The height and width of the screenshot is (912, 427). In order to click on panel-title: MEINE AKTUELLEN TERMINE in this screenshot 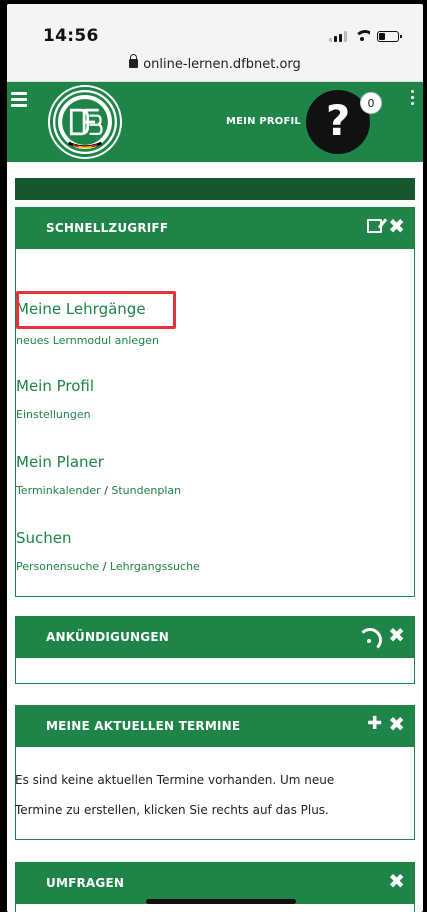, I will do `click(143, 726)`.